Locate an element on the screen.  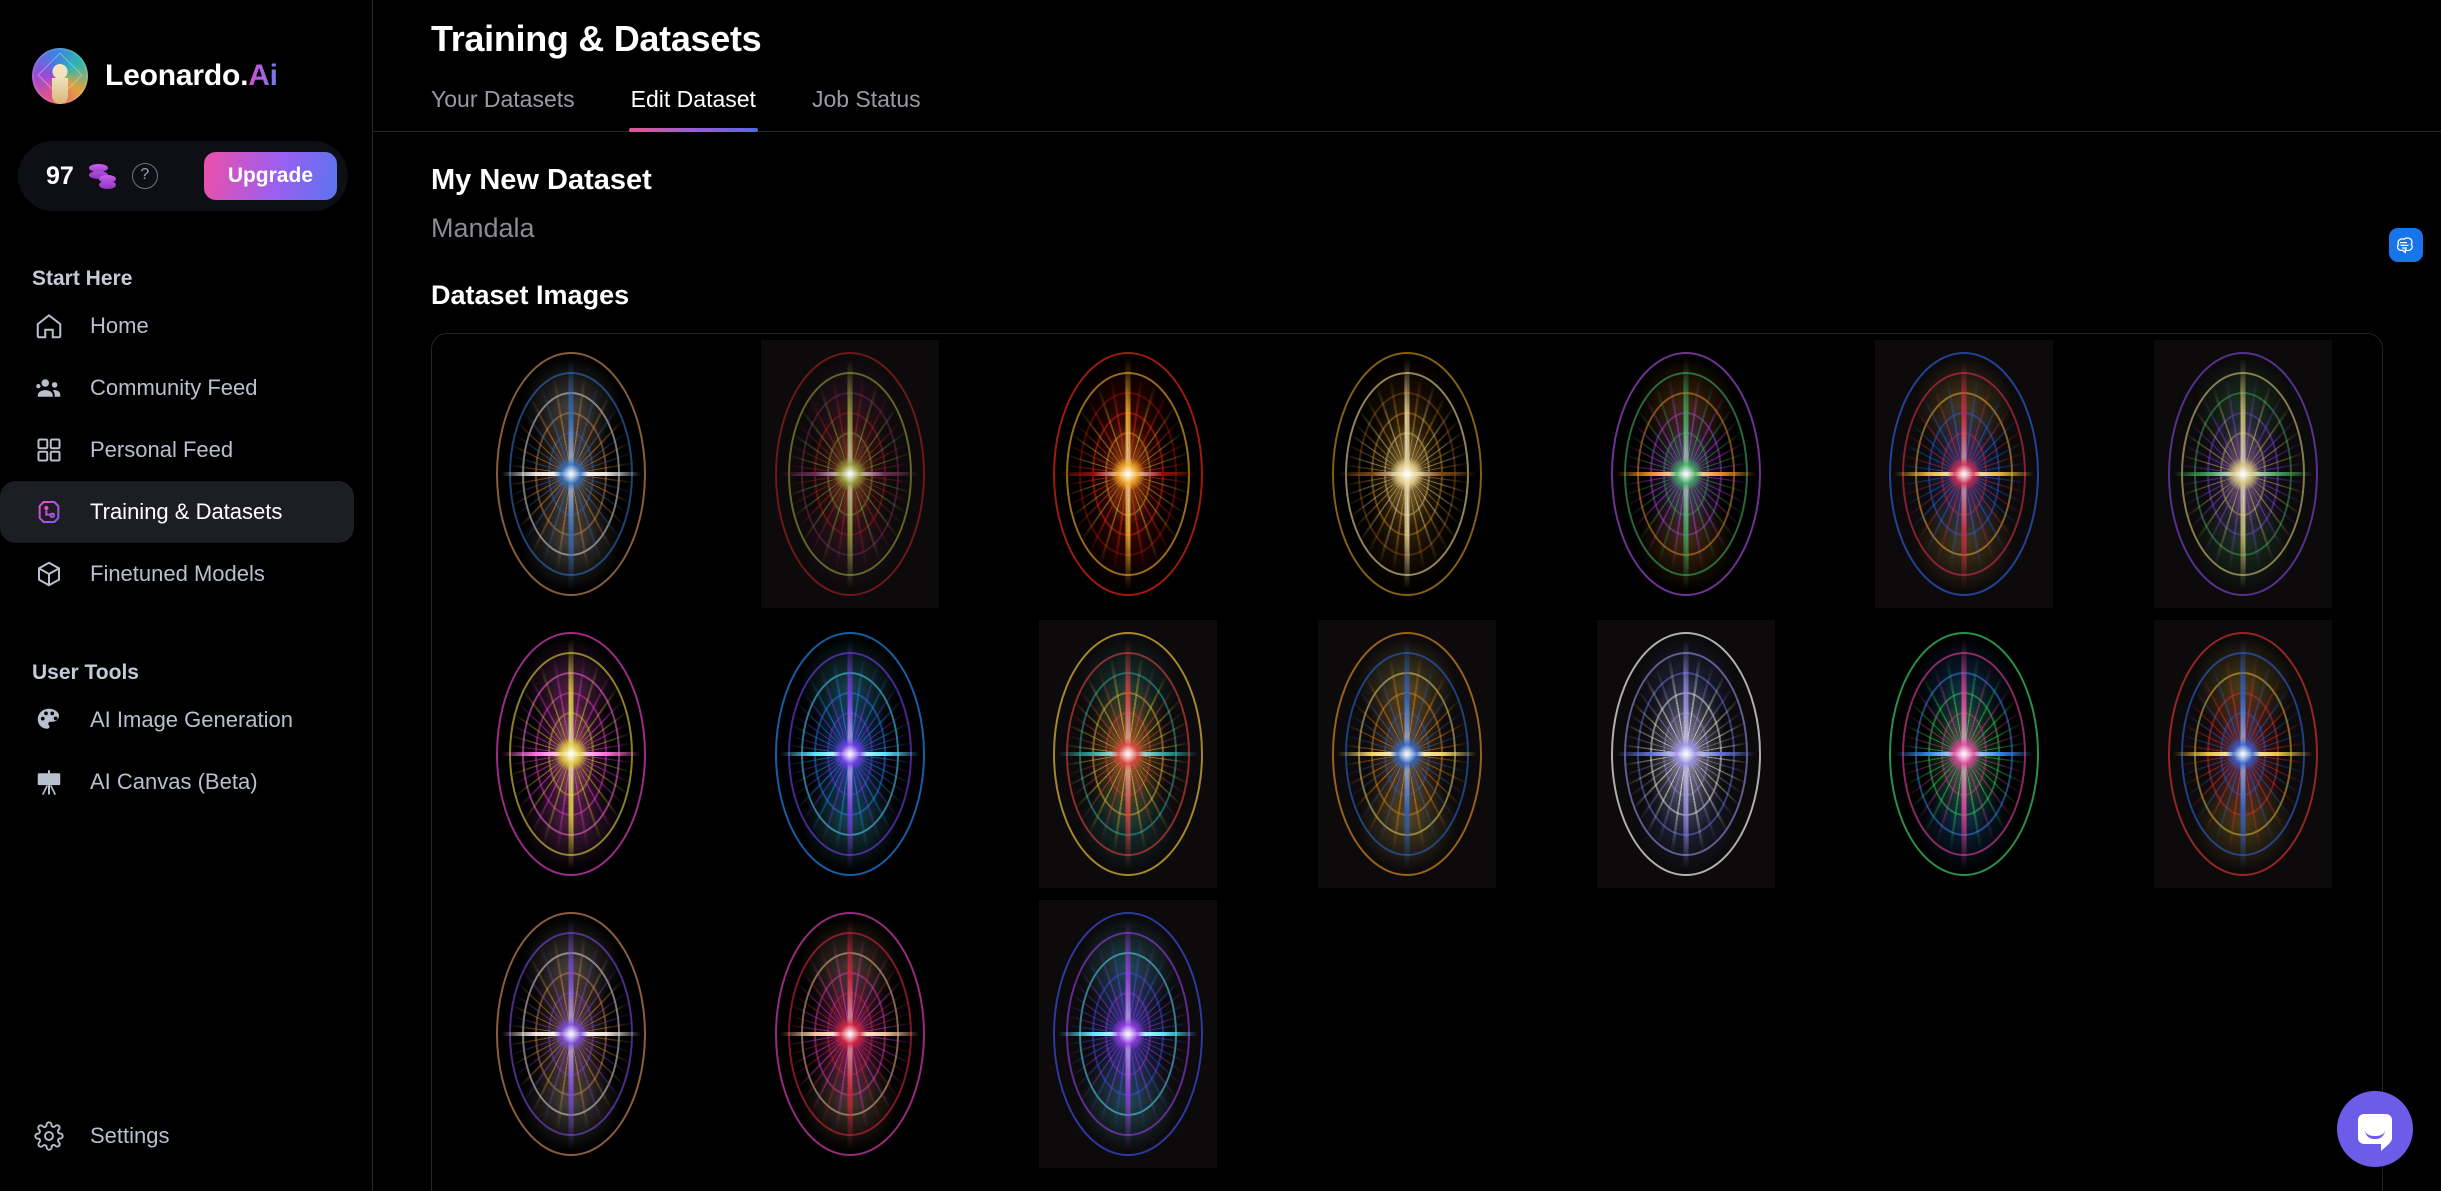
sidebar-item-label: AI Canvas (Beta) is located at coordinates (174, 781).